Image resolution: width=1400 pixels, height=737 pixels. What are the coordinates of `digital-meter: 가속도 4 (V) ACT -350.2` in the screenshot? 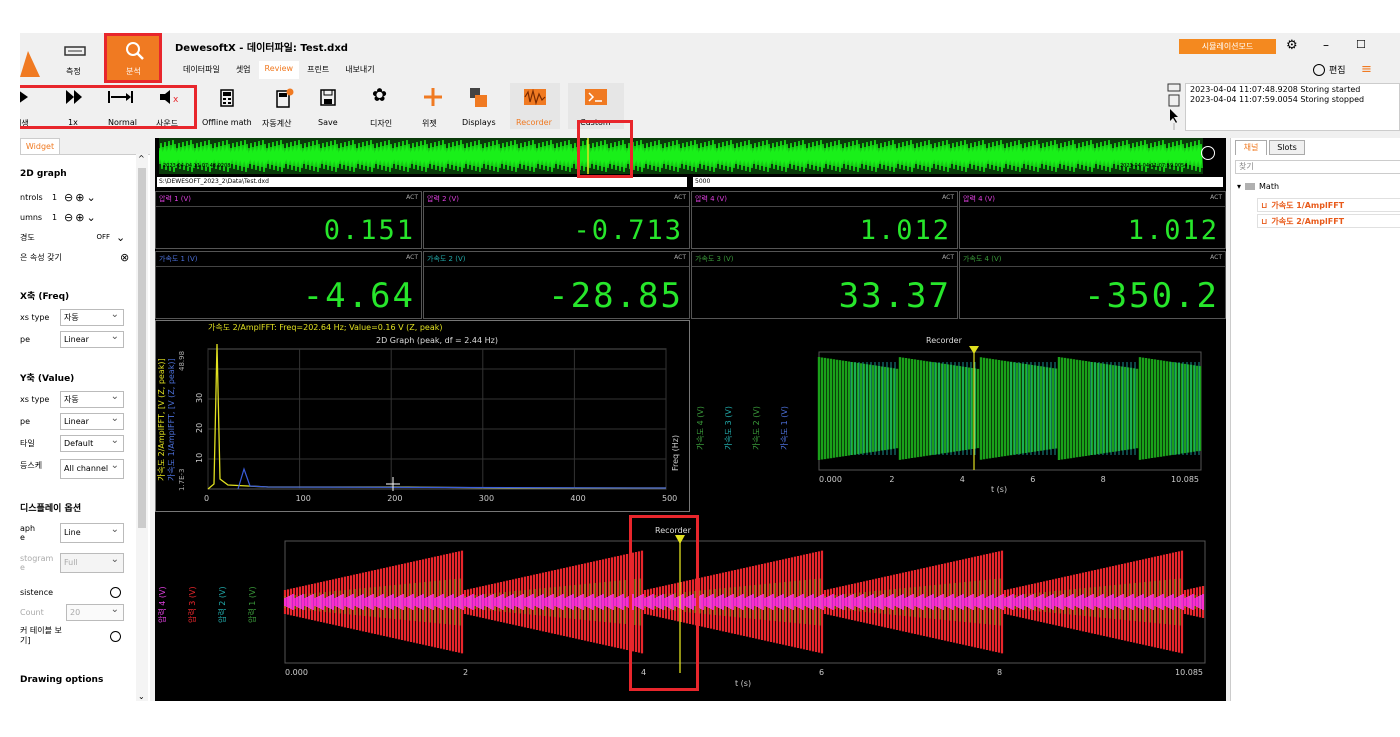 It's located at (1092, 285).